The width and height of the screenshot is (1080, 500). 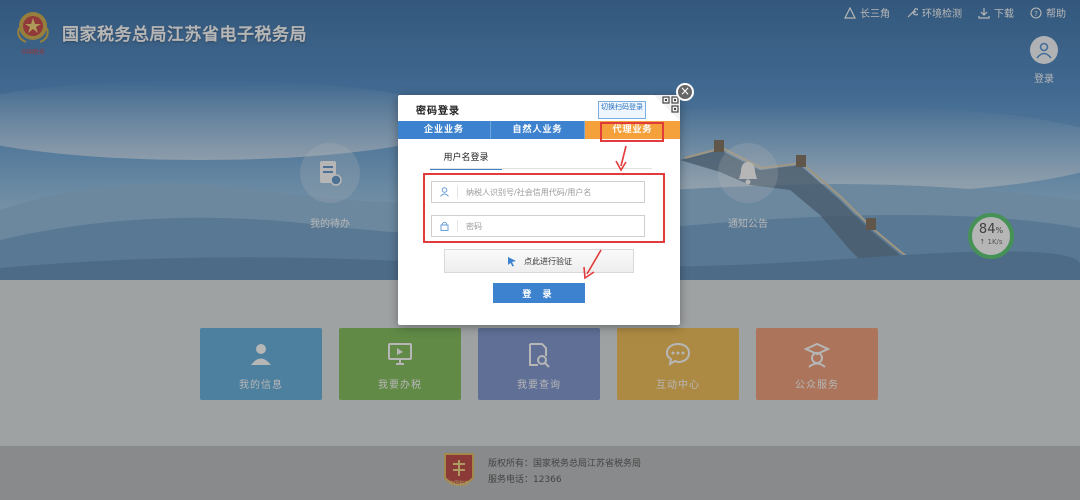 What do you see at coordinates (685, 92) in the screenshot?
I see `close-icon: ×` at bounding box center [685, 92].